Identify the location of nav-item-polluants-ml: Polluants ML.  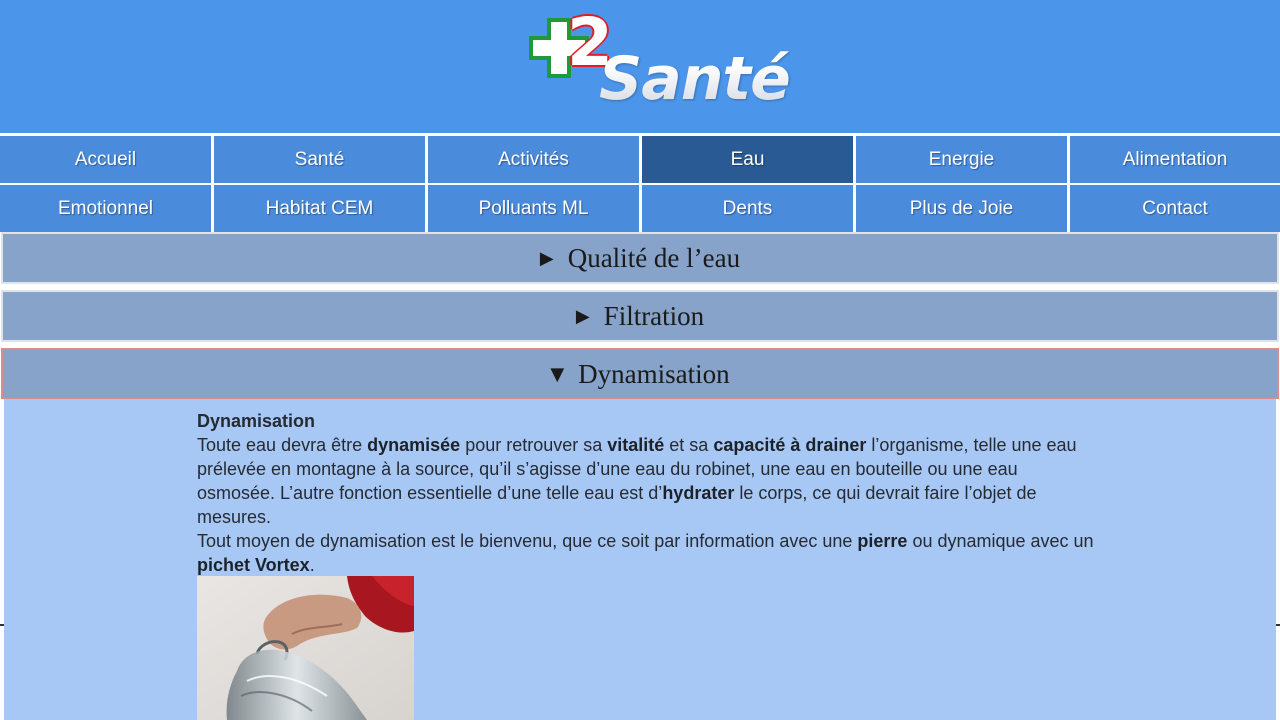
(533, 208).